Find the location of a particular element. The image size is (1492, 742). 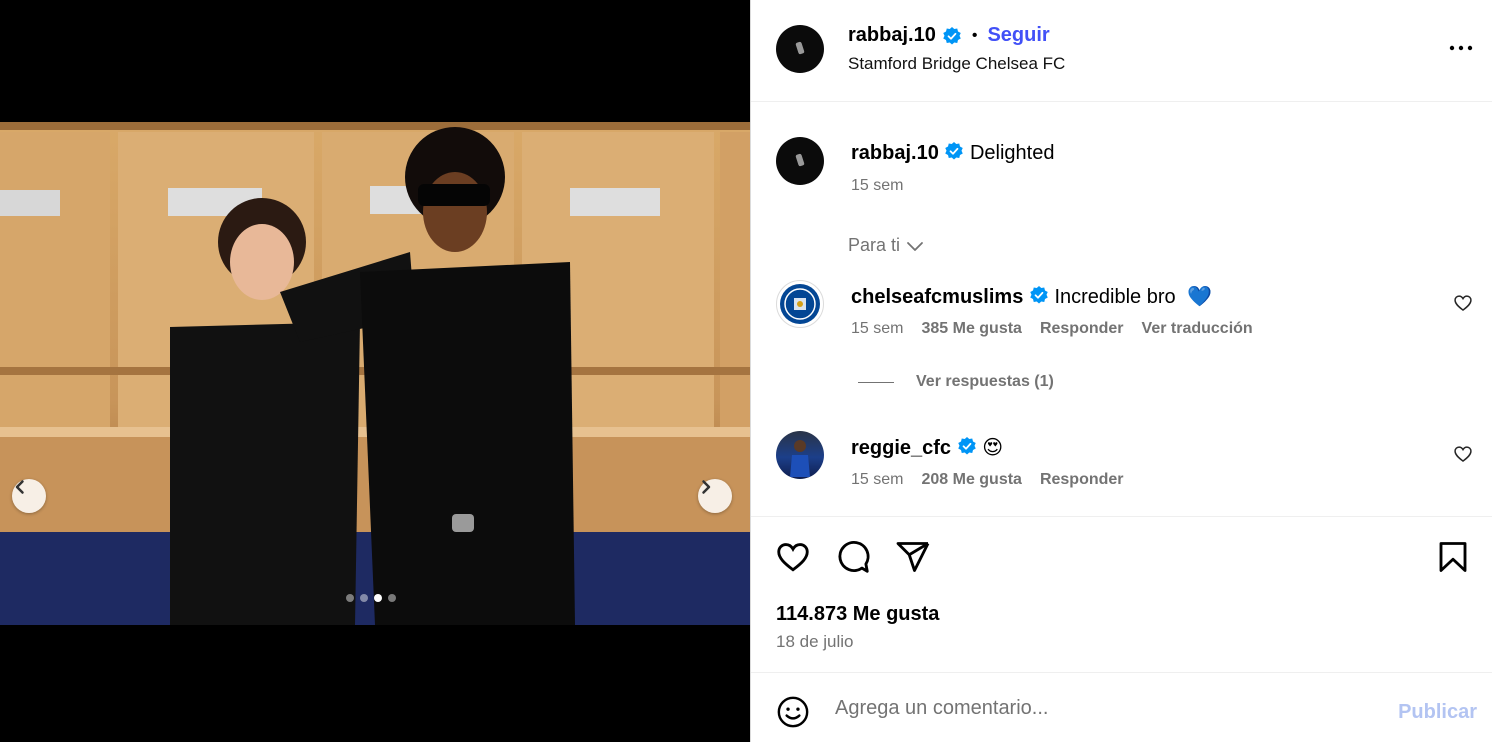

author-username: rabbaj.10 is located at coordinates (892, 35).